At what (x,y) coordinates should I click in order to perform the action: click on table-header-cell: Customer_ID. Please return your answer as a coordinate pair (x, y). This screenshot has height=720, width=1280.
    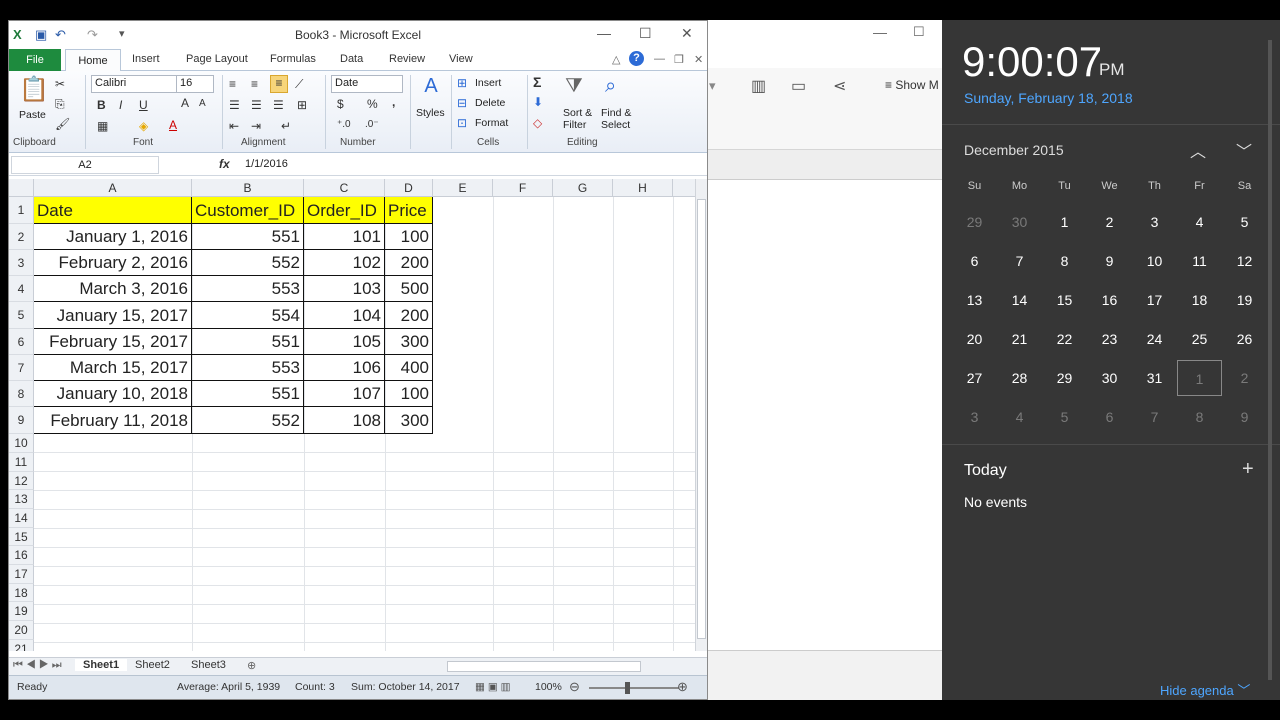
    Looking at the image, I should click on (248, 210).